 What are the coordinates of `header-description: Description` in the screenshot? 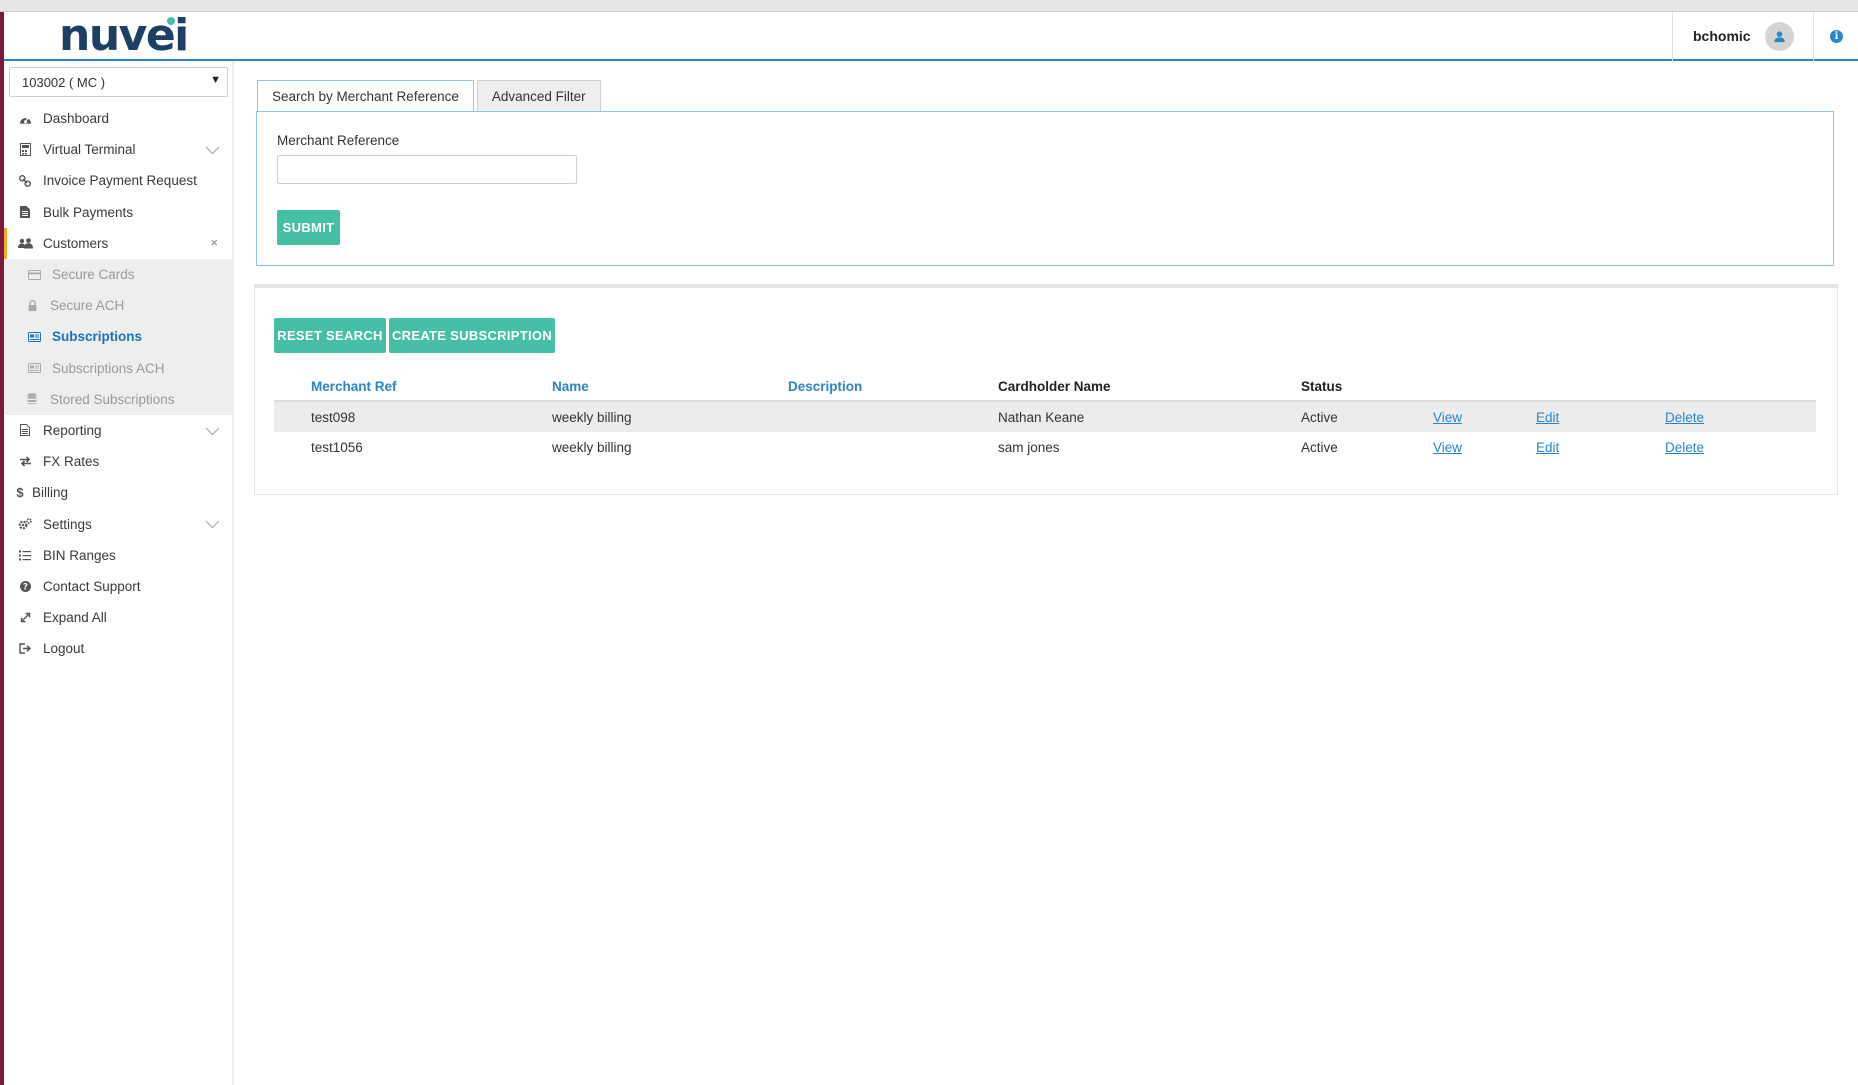 It's located at (825, 386).